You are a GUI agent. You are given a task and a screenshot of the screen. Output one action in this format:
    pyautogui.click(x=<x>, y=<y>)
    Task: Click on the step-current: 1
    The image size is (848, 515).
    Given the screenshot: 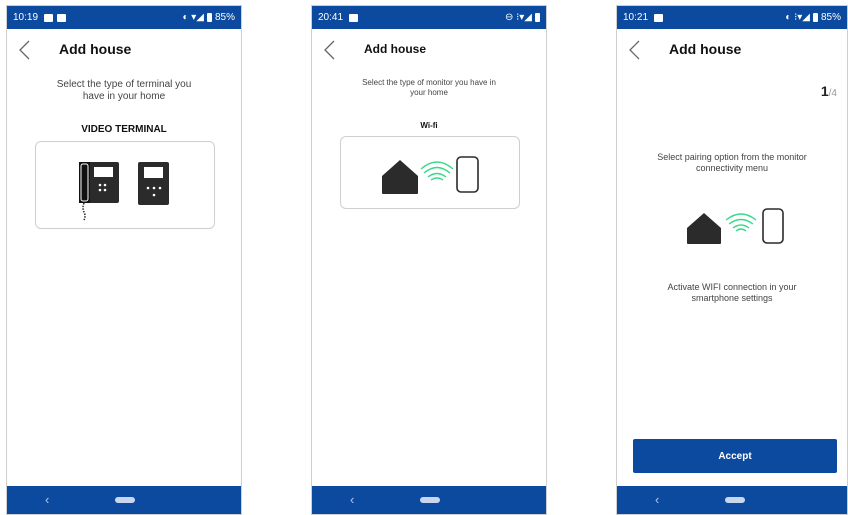 What is the action you would take?
    pyautogui.click(x=824, y=91)
    